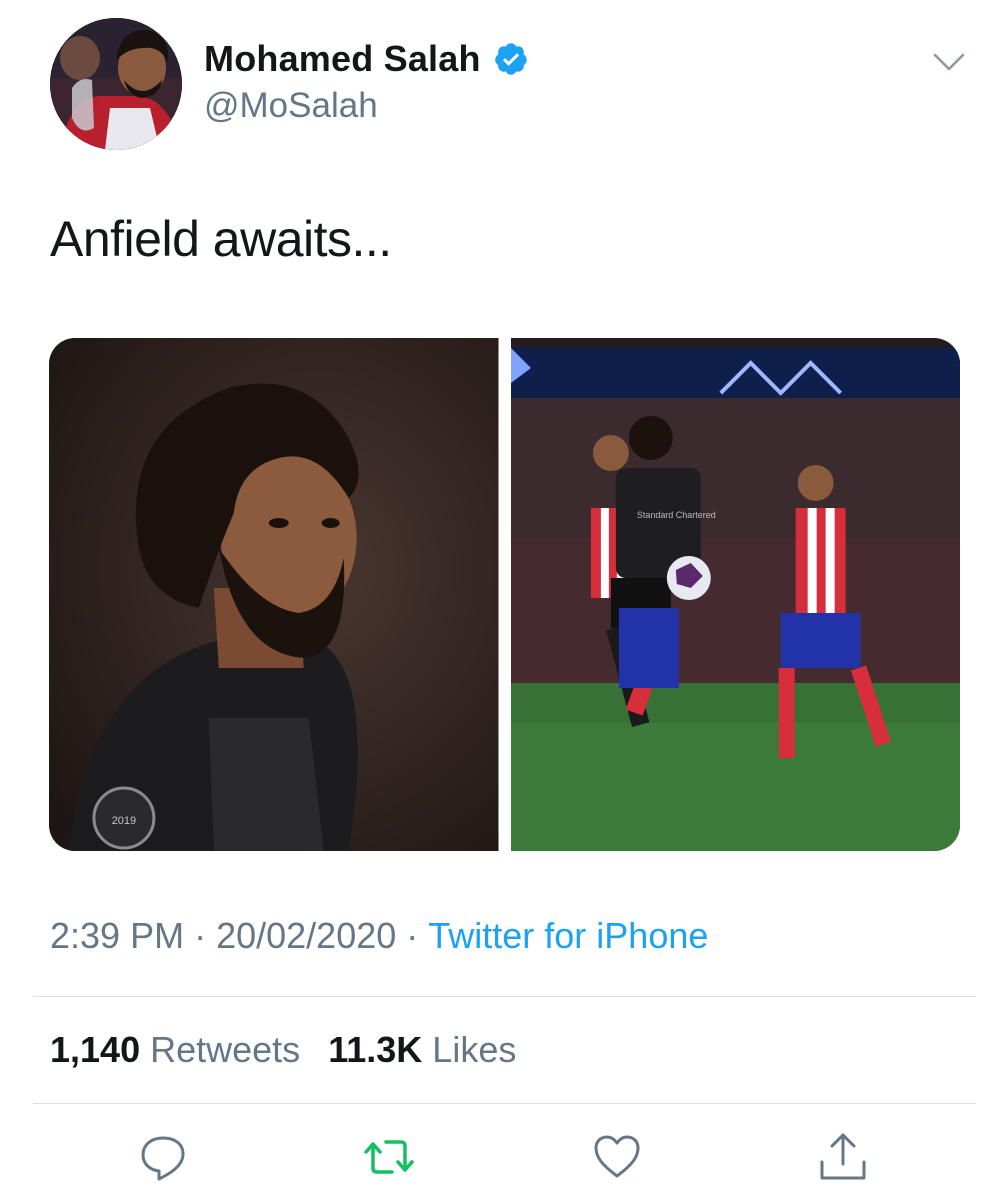 The height and width of the screenshot is (1200, 1008). I want to click on retweet-button, so click(389, 1157).